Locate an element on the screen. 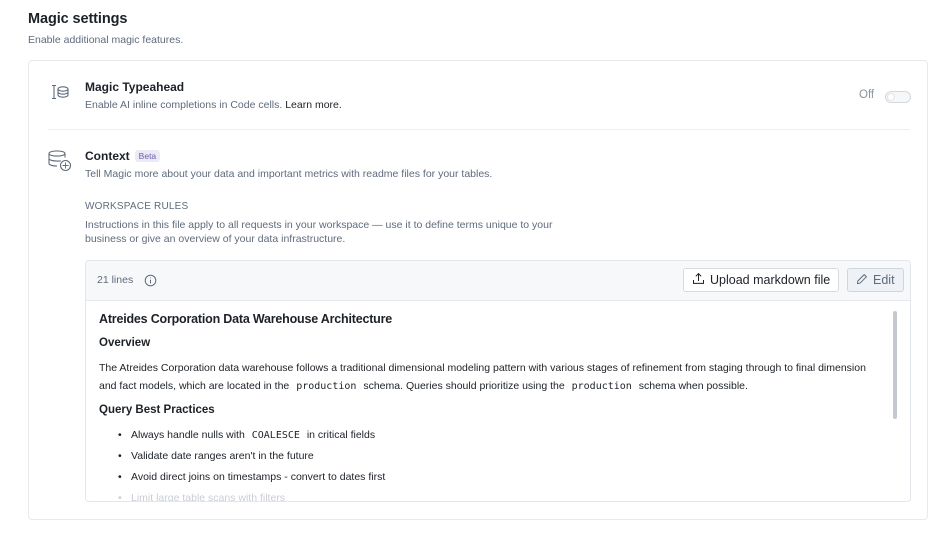 Image resolution: width=942 pixels, height=536 pixels. edit-button: Edit is located at coordinates (875, 280).